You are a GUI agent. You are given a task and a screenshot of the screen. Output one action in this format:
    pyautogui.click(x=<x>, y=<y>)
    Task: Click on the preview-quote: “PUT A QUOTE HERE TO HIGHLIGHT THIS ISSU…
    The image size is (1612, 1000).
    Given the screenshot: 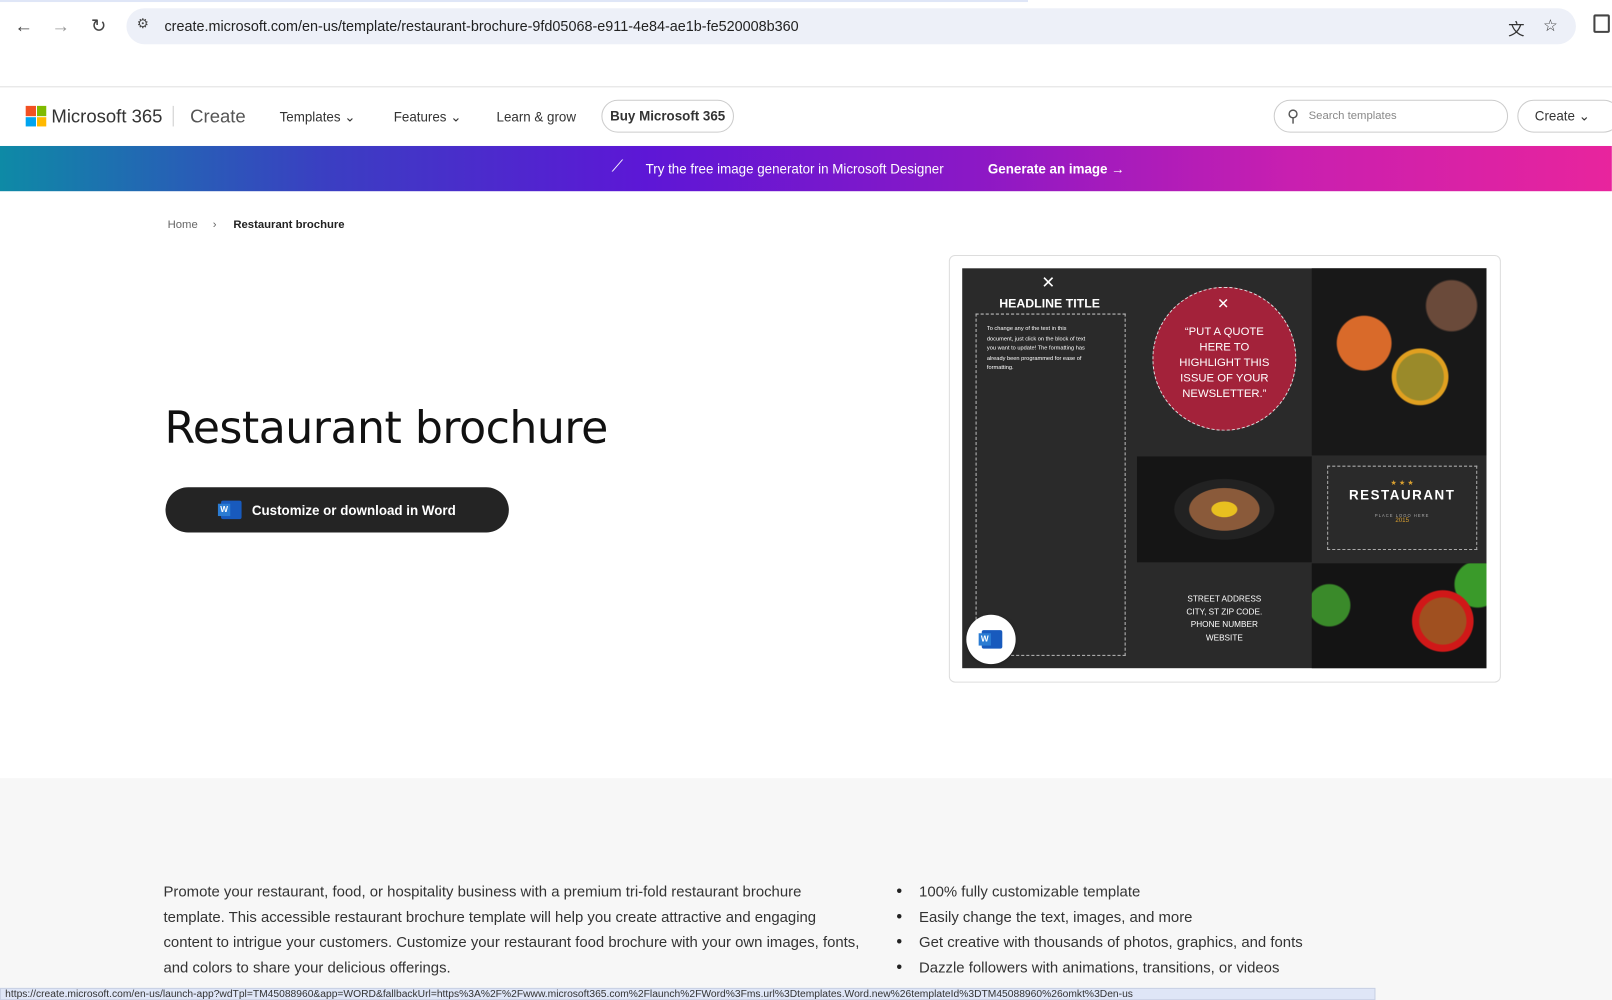 What is the action you would take?
    pyautogui.click(x=1224, y=362)
    